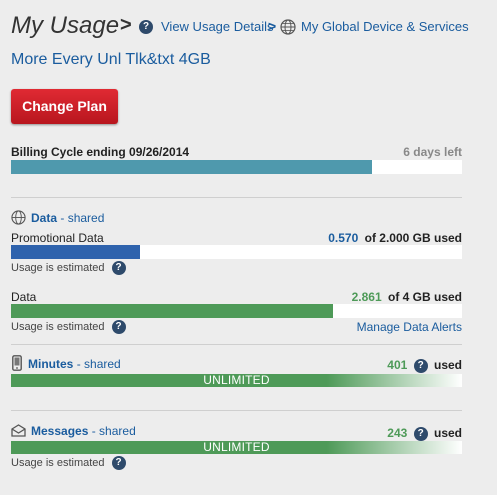 The width and height of the screenshot is (497, 495). I want to click on change-plan-button: Change Plan, so click(64, 106).